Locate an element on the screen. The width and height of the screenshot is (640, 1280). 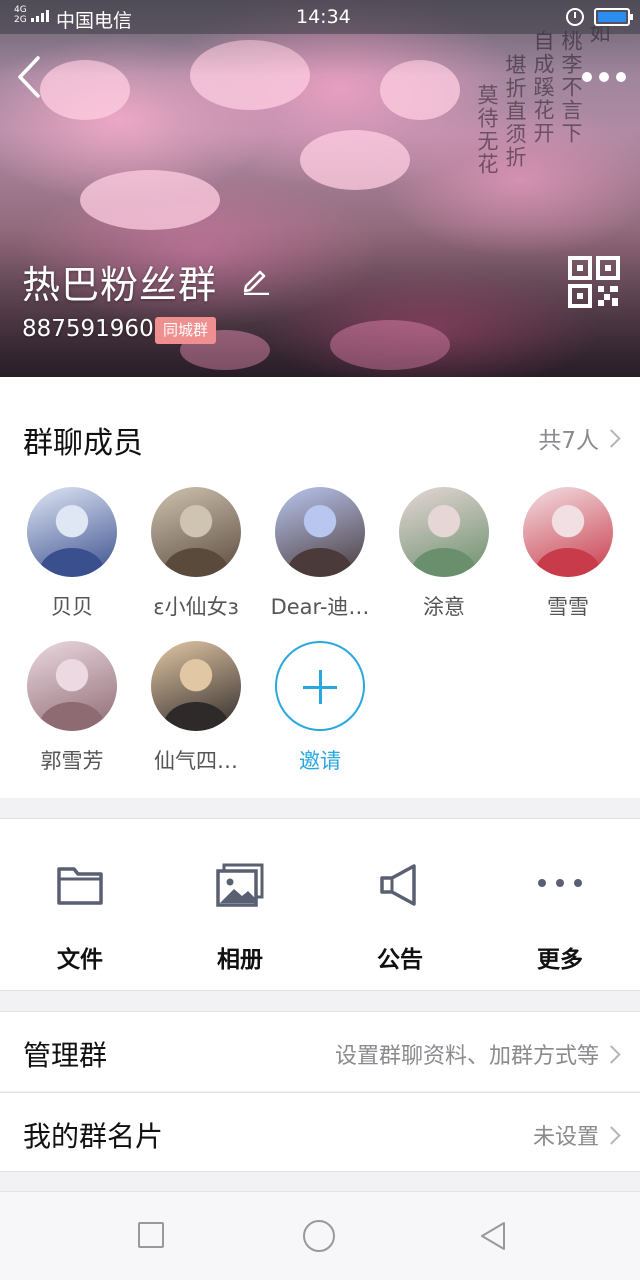
announcement-icon is located at coordinates (398, 885).